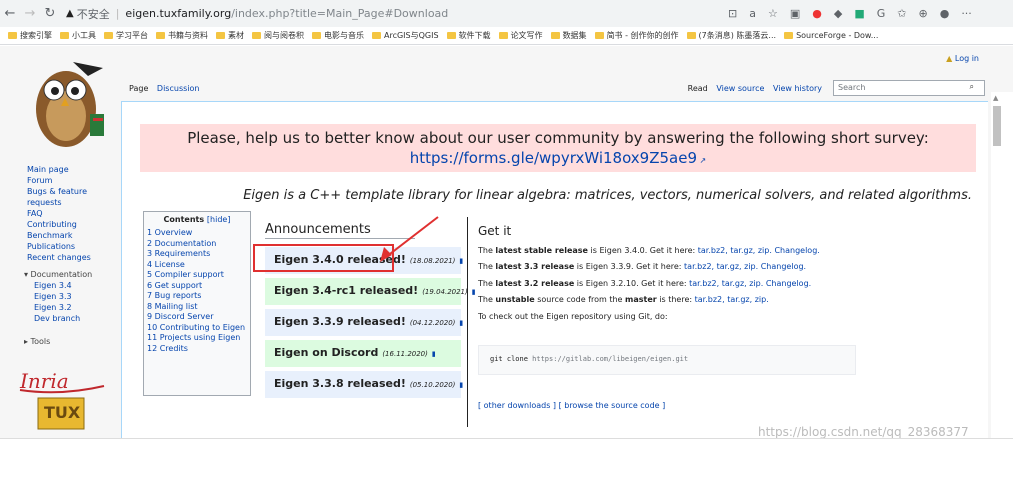  What do you see at coordinates (60, 341) in the screenshot?
I see `sidebar-section-tools: ▸ Tools` at bounding box center [60, 341].